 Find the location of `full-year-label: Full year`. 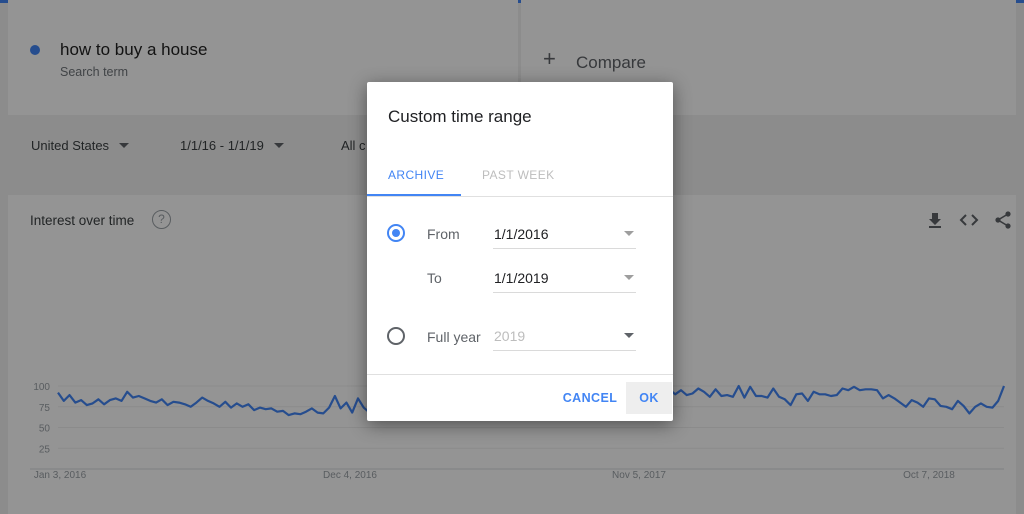

full-year-label: Full year is located at coordinates (454, 337).